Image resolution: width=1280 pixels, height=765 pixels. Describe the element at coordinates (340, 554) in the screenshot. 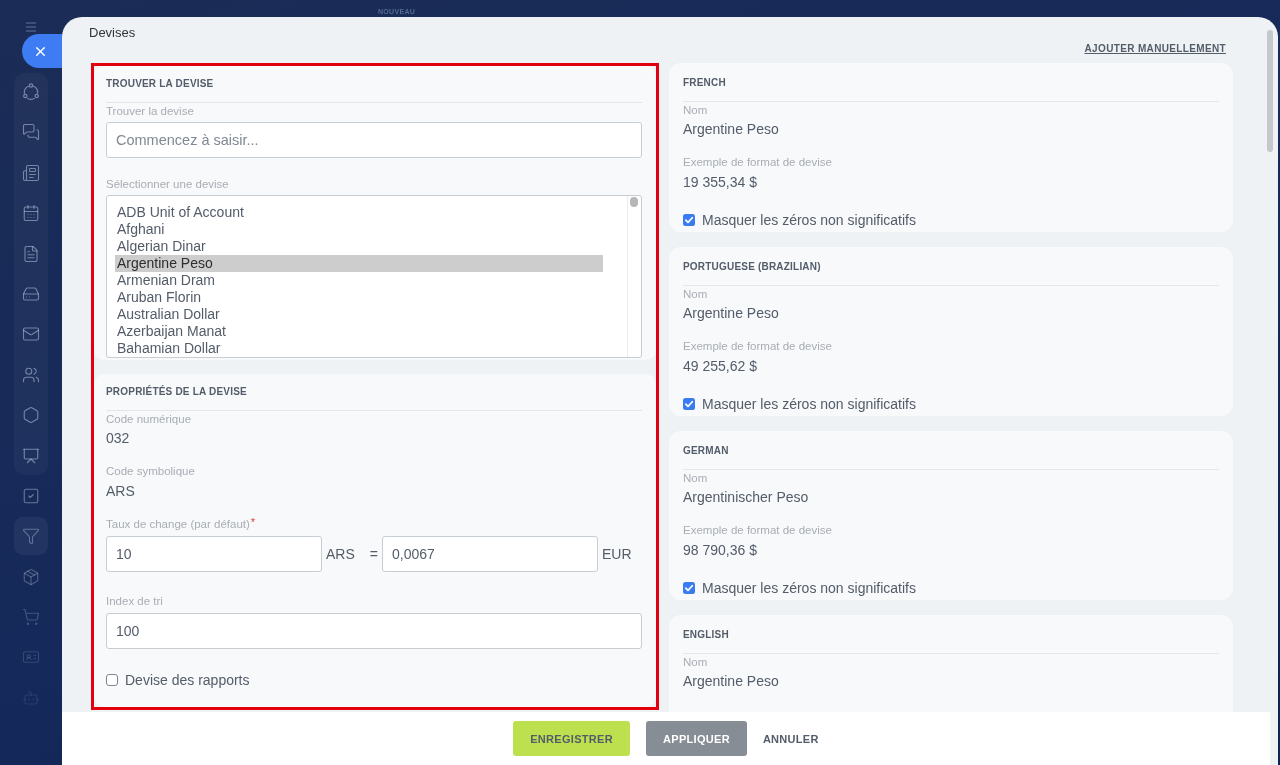

I see `currency-unit: ARS` at that location.